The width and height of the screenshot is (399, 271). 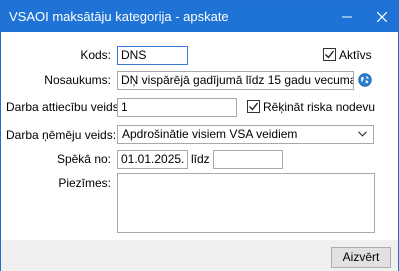 I want to click on minimize-icon, so click(x=347, y=16).